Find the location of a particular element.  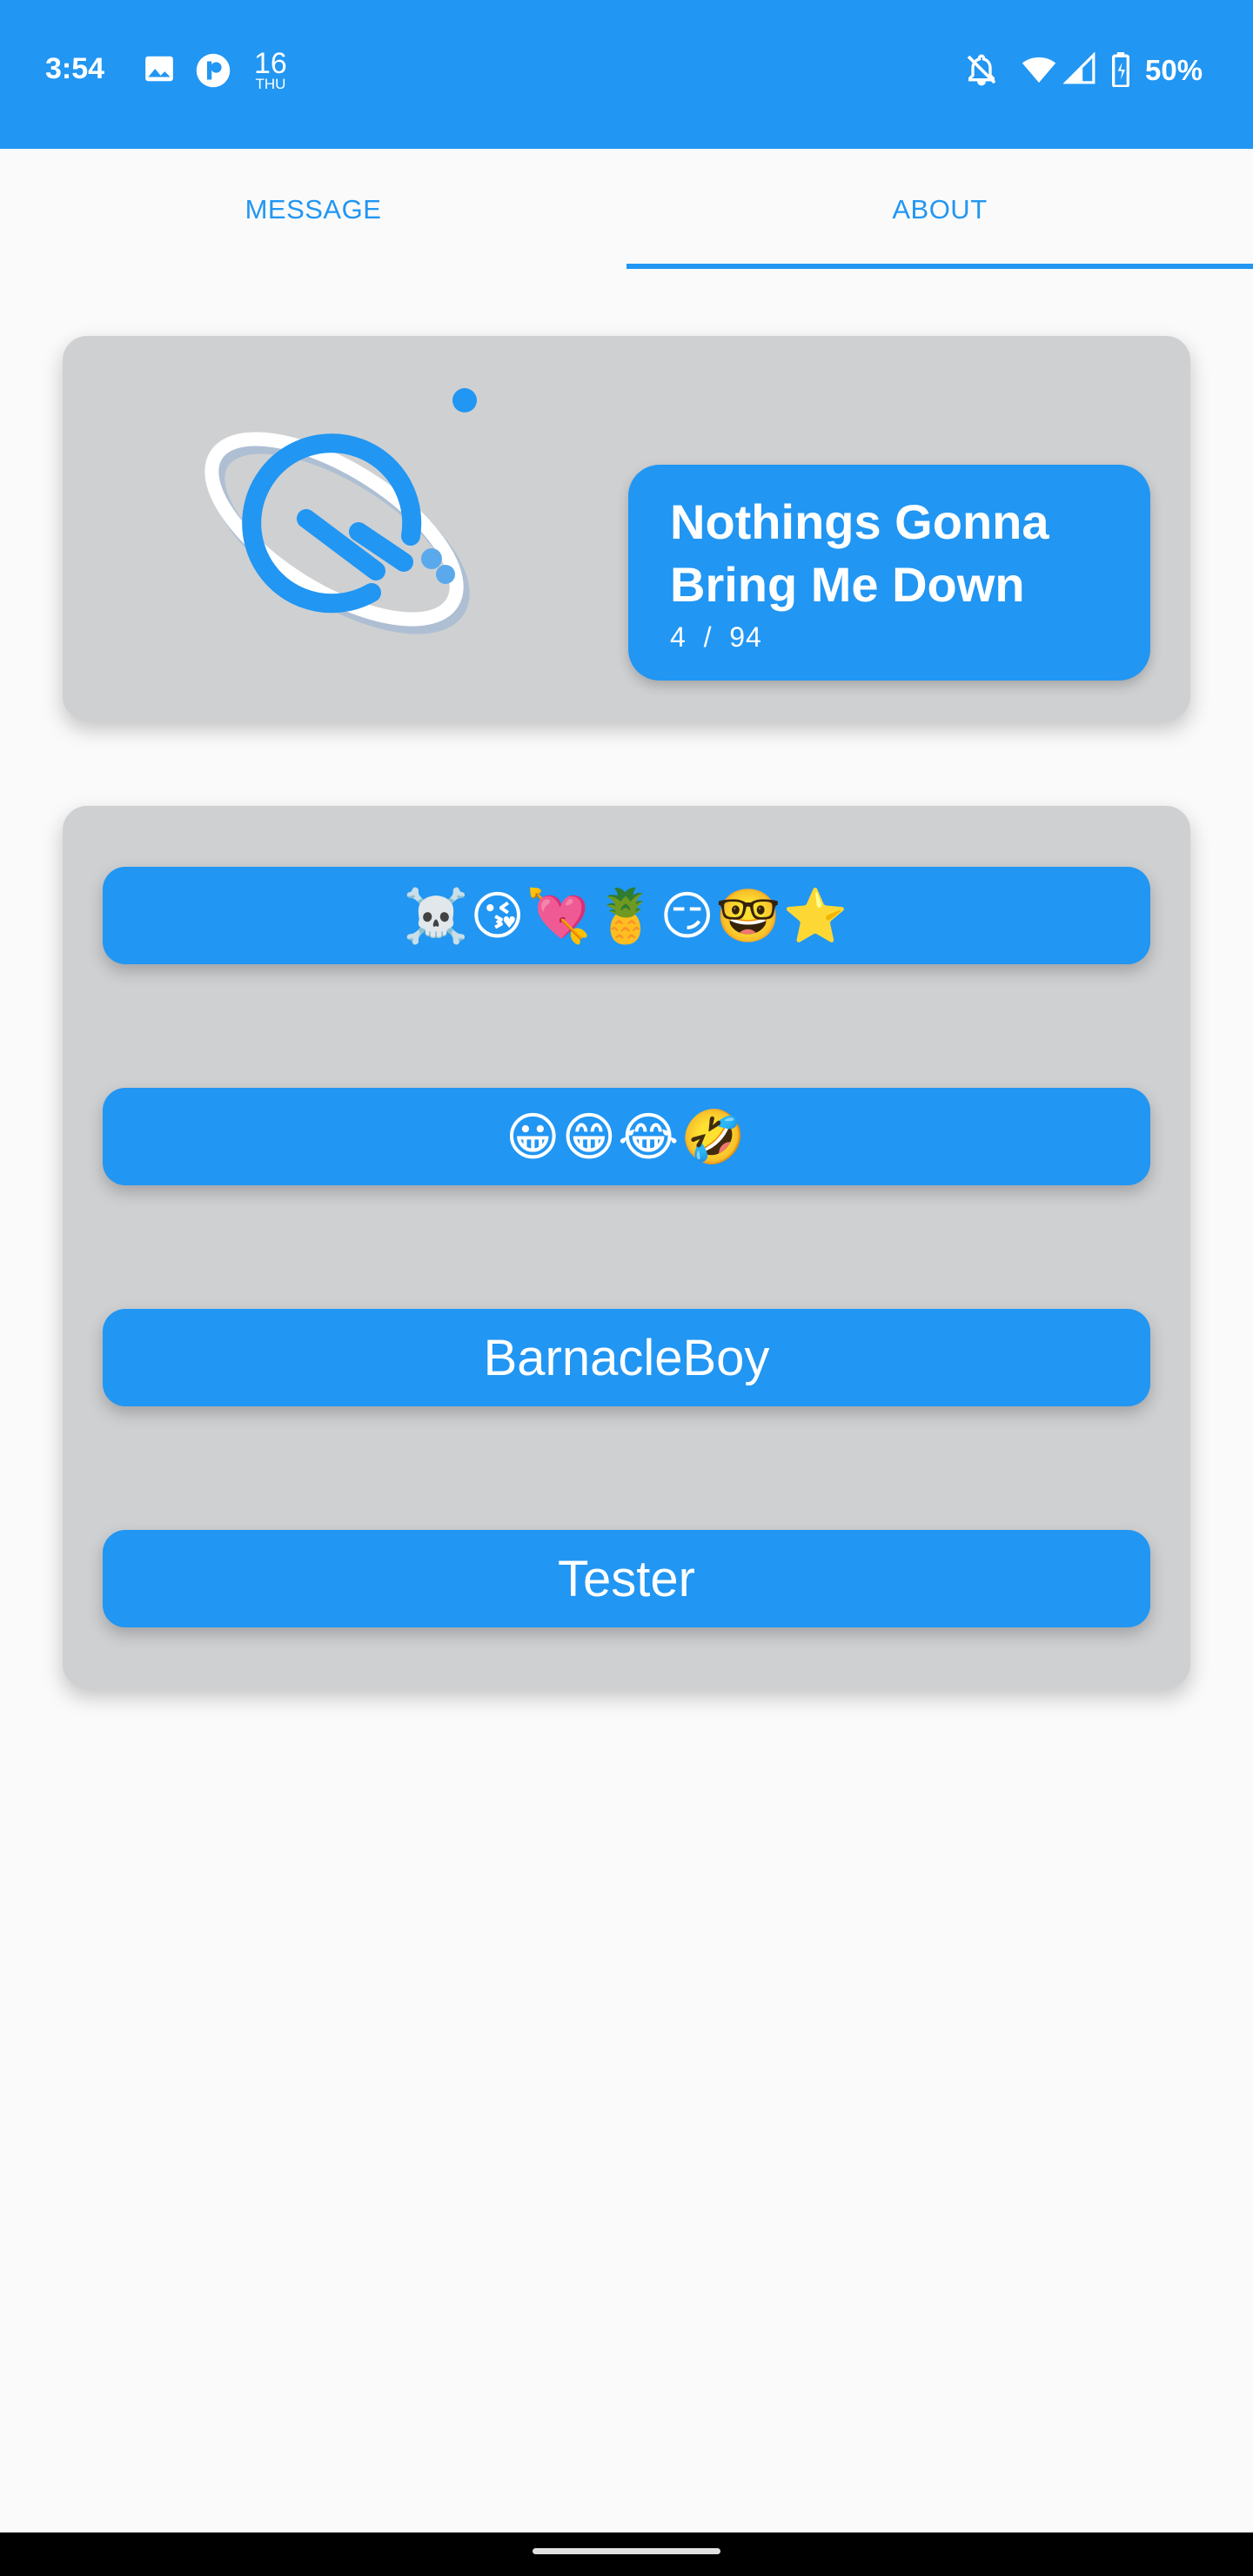

cell-signal-icon is located at coordinates (1079, 68).